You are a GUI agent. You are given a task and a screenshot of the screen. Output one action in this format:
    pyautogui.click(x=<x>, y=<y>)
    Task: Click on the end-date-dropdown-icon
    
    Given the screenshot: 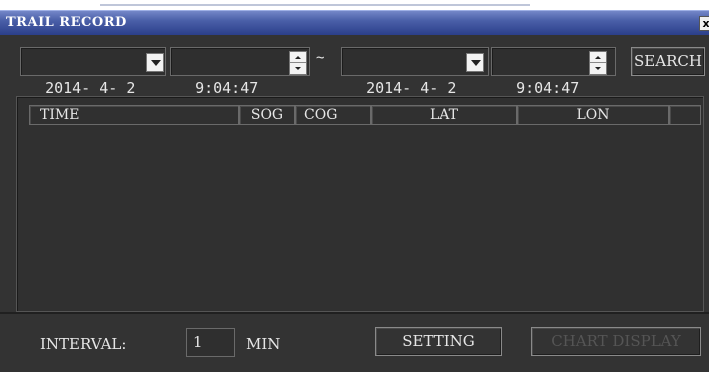 What is the action you would take?
    pyautogui.click(x=475, y=62)
    